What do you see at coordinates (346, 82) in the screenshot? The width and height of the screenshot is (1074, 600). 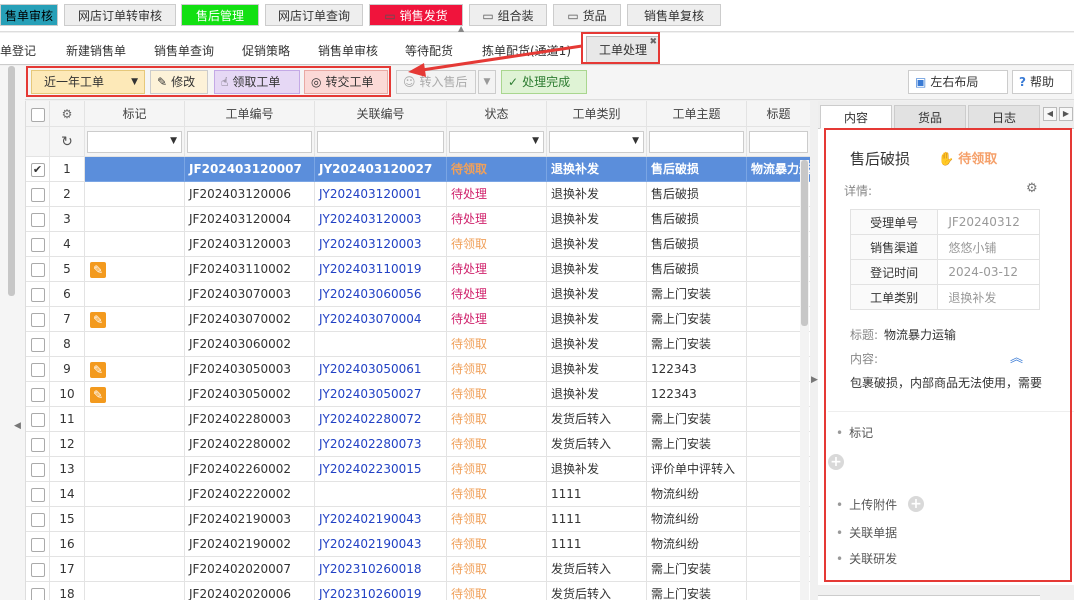 I see `transfer-button: ◎ 转交工单` at bounding box center [346, 82].